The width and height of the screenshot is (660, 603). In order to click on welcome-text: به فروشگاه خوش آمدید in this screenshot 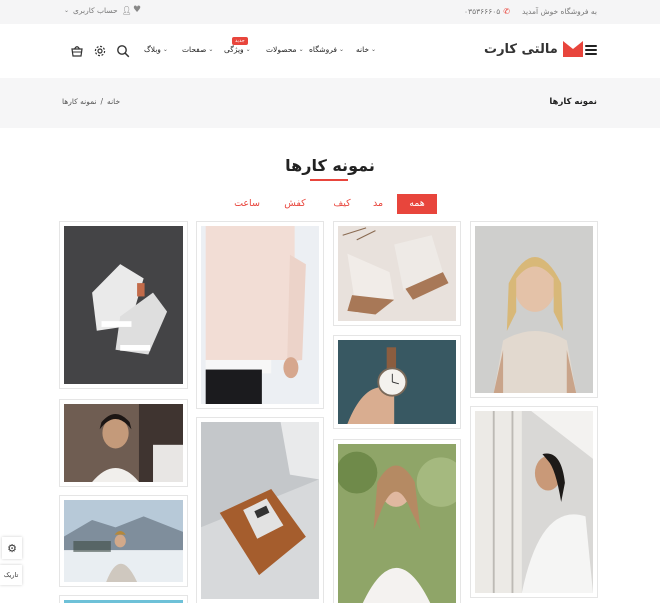, I will do `click(559, 11)`.